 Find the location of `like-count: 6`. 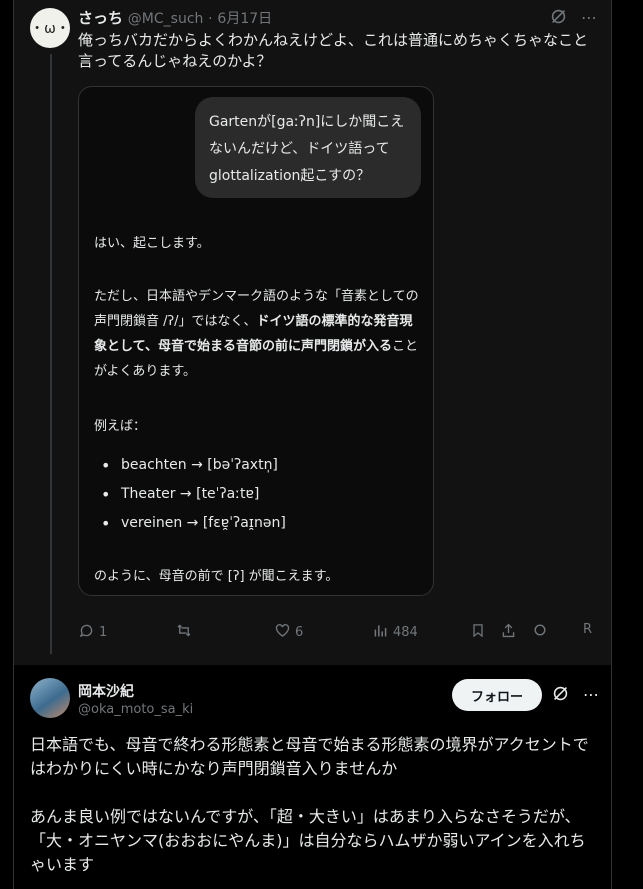

like-count: 6 is located at coordinates (299, 632).